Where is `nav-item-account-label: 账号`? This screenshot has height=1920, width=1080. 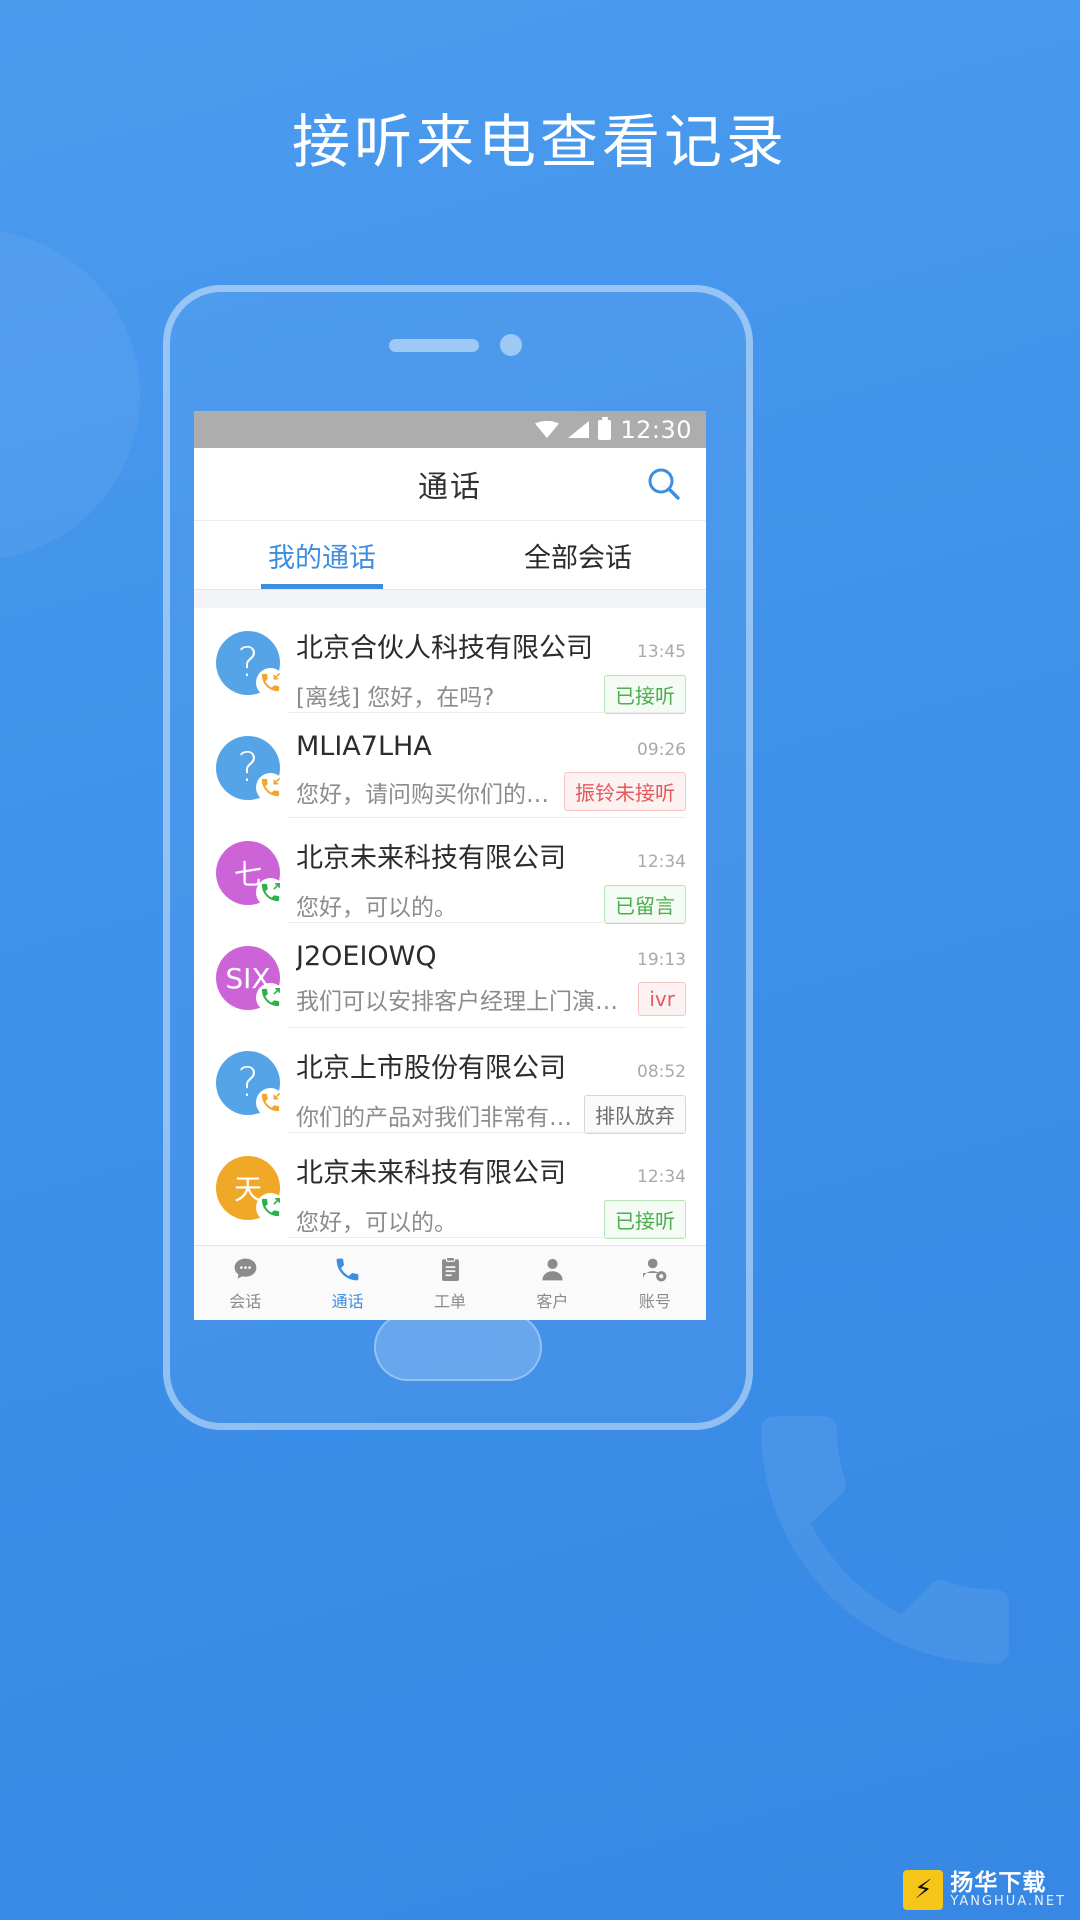 nav-item-account-label: 账号 is located at coordinates (654, 1301).